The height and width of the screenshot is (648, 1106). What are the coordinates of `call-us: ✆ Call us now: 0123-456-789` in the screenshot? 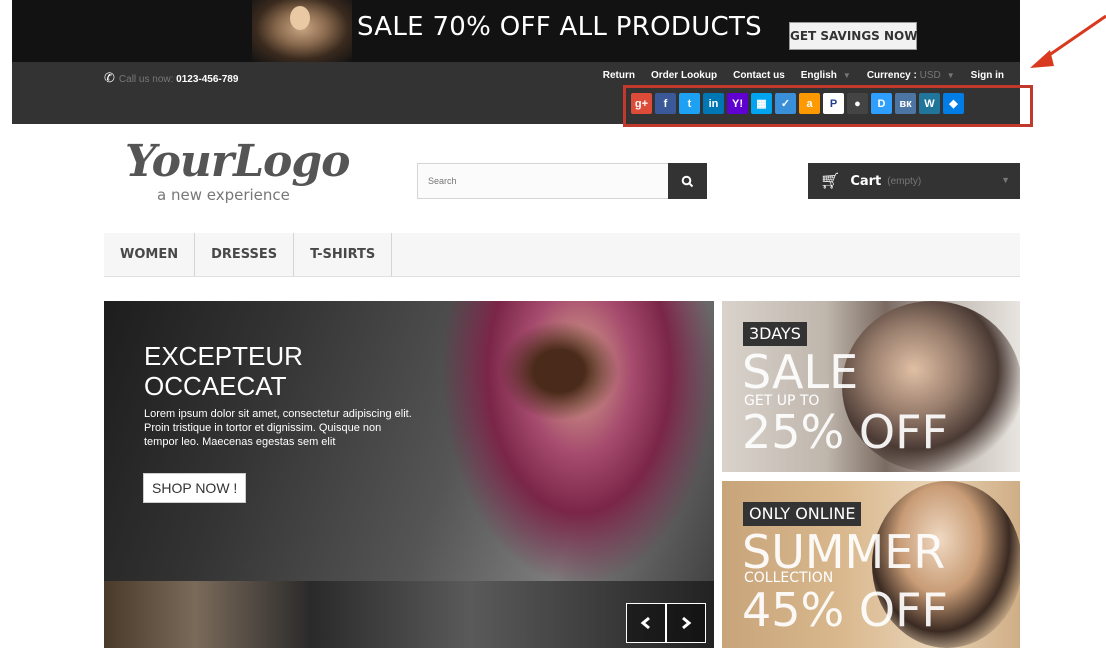 It's located at (171, 78).